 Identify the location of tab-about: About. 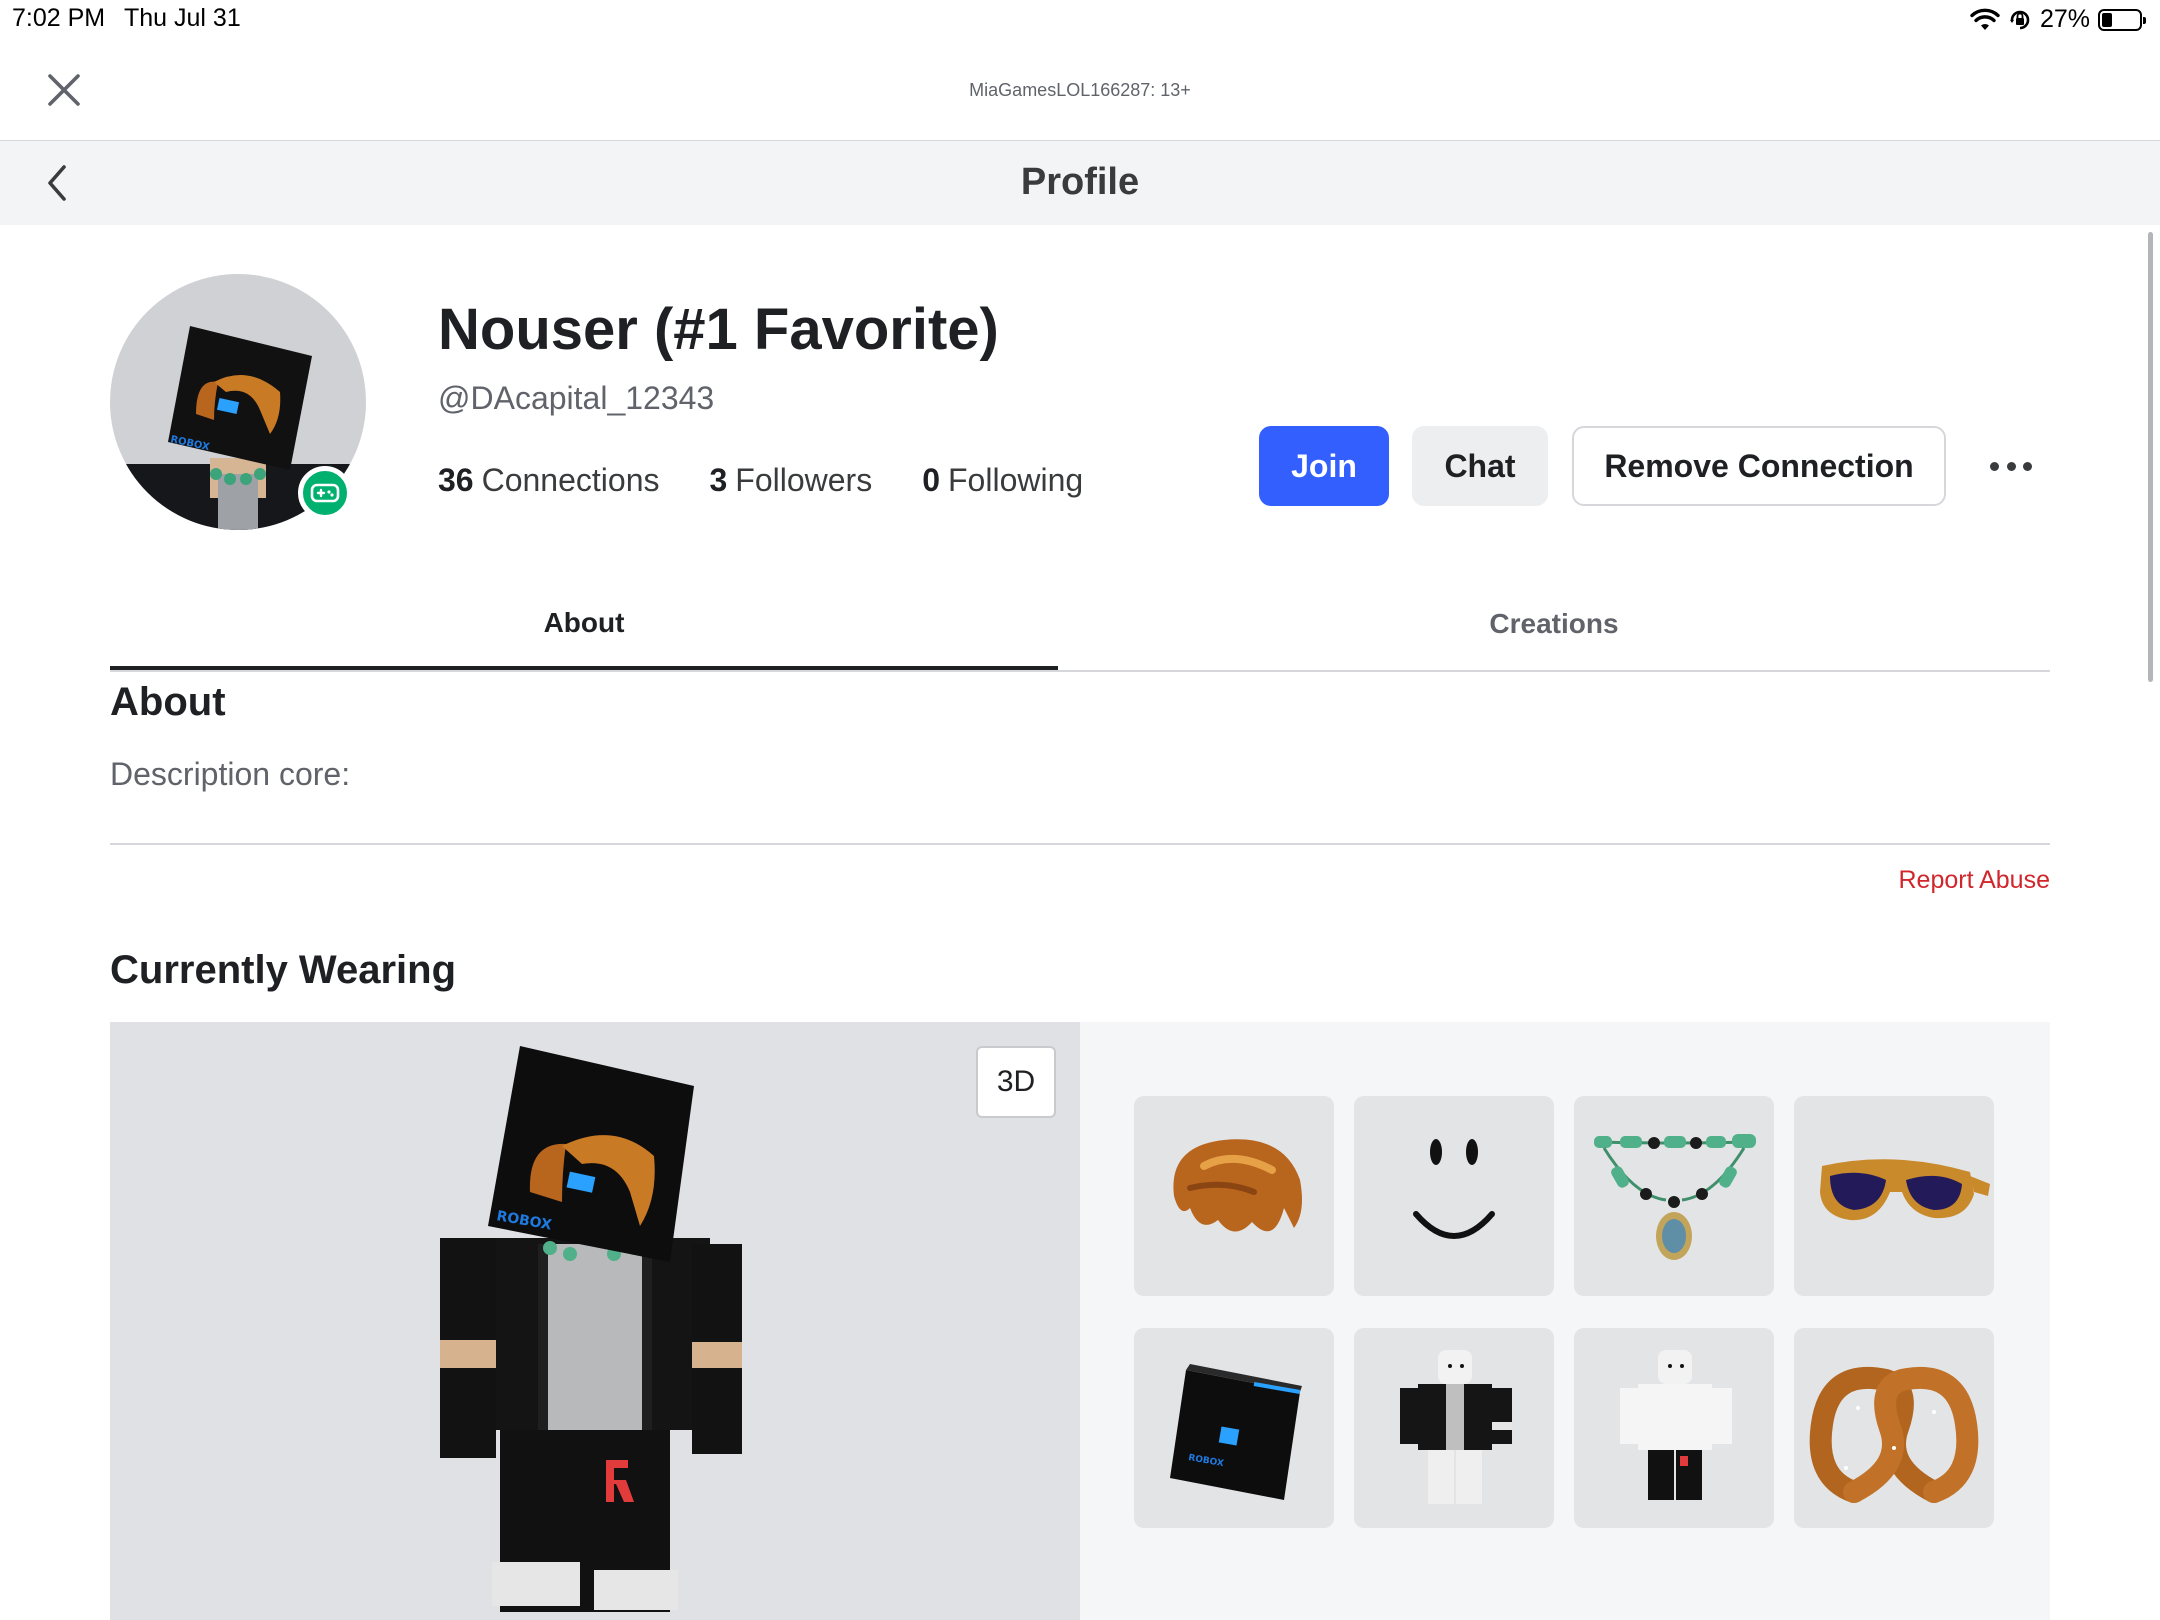
(584, 625).